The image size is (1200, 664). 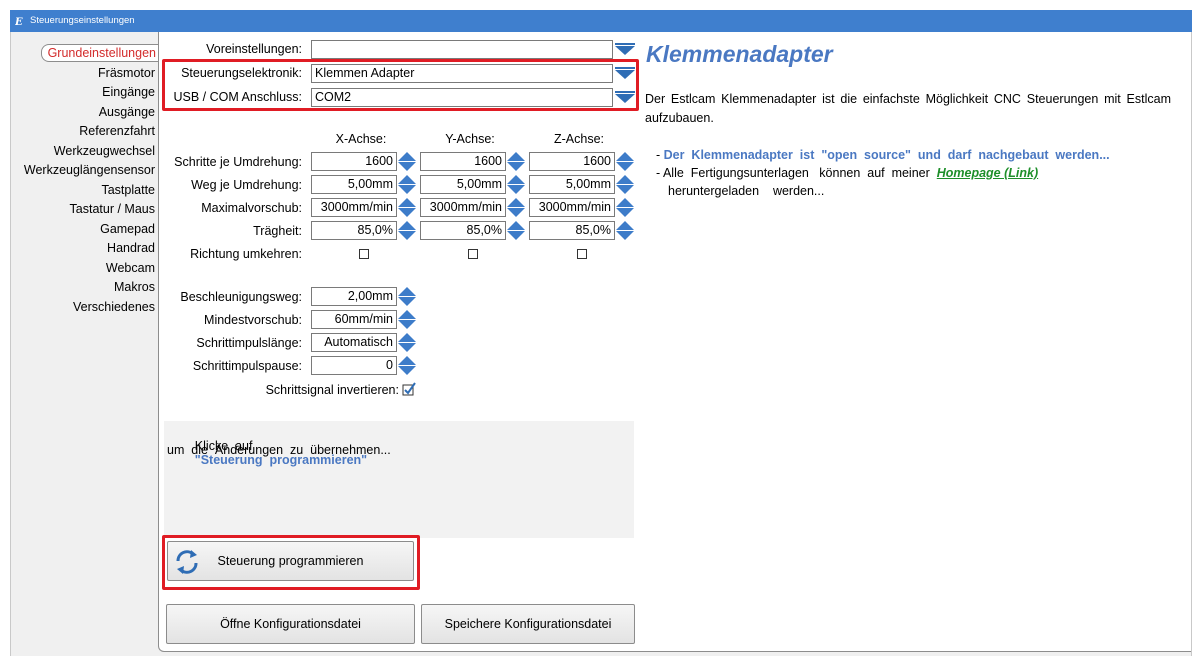 I want to click on z-steps-per-rev-input: 1600, so click(x=572, y=161).